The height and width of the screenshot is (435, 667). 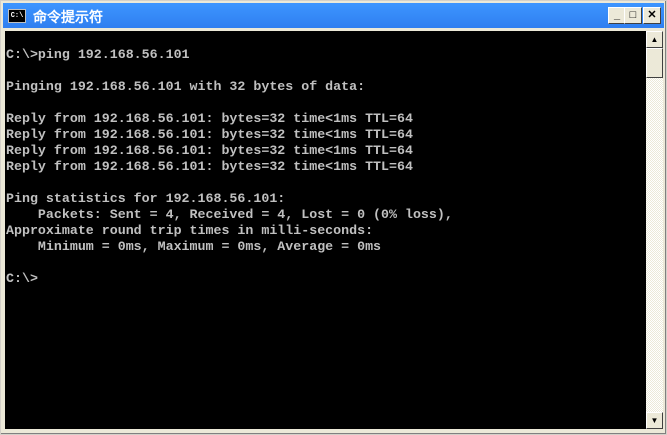 What do you see at coordinates (654, 39) in the screenshot?
I see `scroll-up-button: ▲` at bounding box center [654, 39].